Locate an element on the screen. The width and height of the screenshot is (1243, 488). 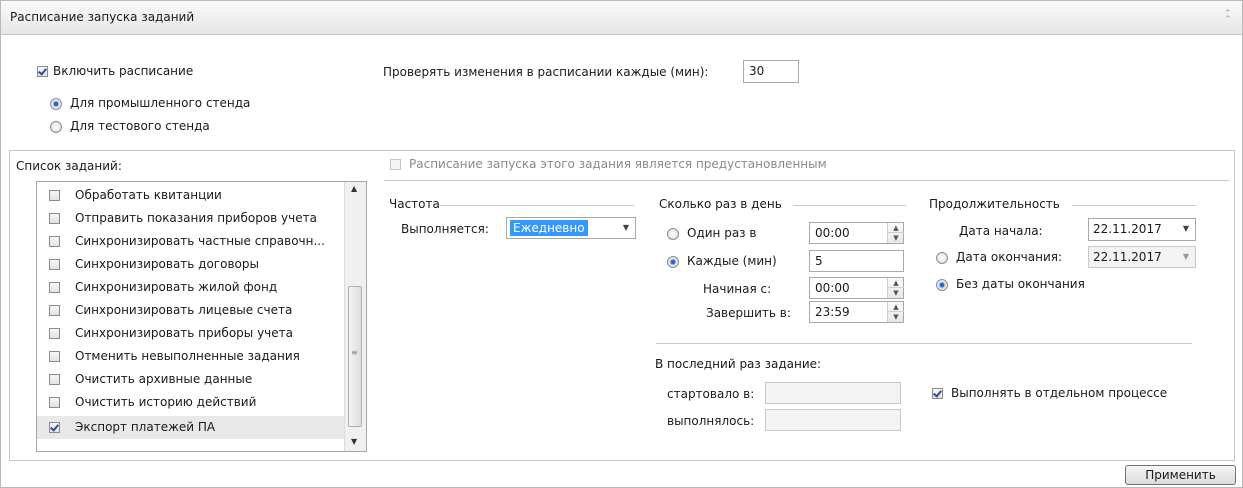
end-date-radio is located at coordinates (942, 258).